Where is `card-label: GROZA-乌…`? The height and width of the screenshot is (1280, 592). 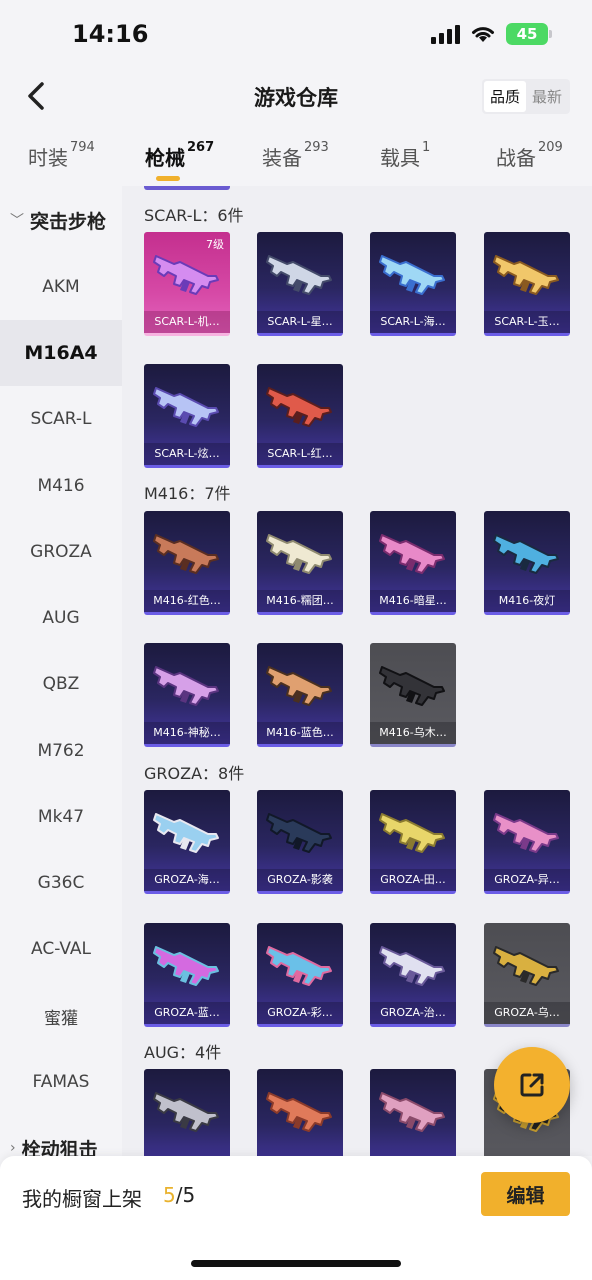 card-label: GROZA-乌… is located at coordinates (527, 1013).